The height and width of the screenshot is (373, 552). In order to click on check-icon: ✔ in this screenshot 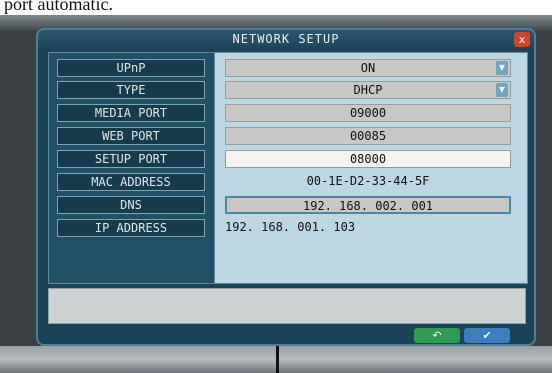, I will do `click(487, 335)`.